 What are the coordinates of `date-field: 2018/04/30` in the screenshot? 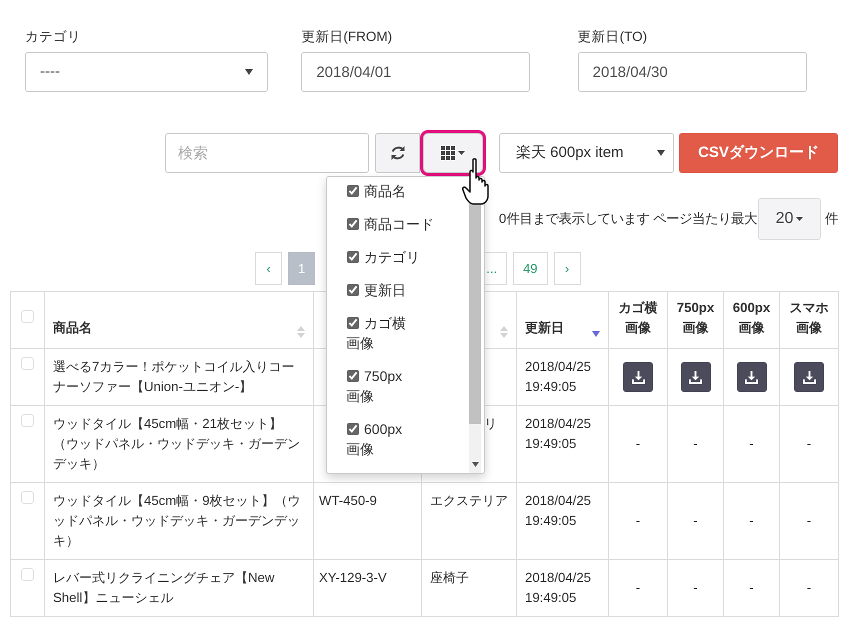 It's located at (692, 72).